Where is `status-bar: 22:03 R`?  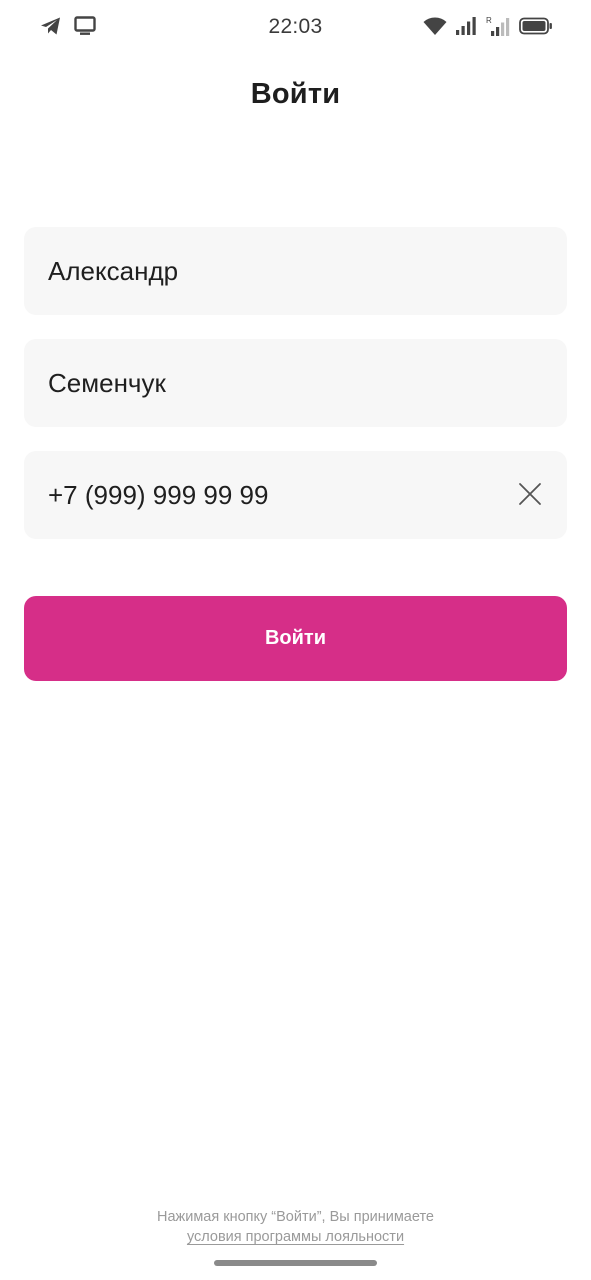 status-bar: 22:03 R is located at coordinates (295, 28).